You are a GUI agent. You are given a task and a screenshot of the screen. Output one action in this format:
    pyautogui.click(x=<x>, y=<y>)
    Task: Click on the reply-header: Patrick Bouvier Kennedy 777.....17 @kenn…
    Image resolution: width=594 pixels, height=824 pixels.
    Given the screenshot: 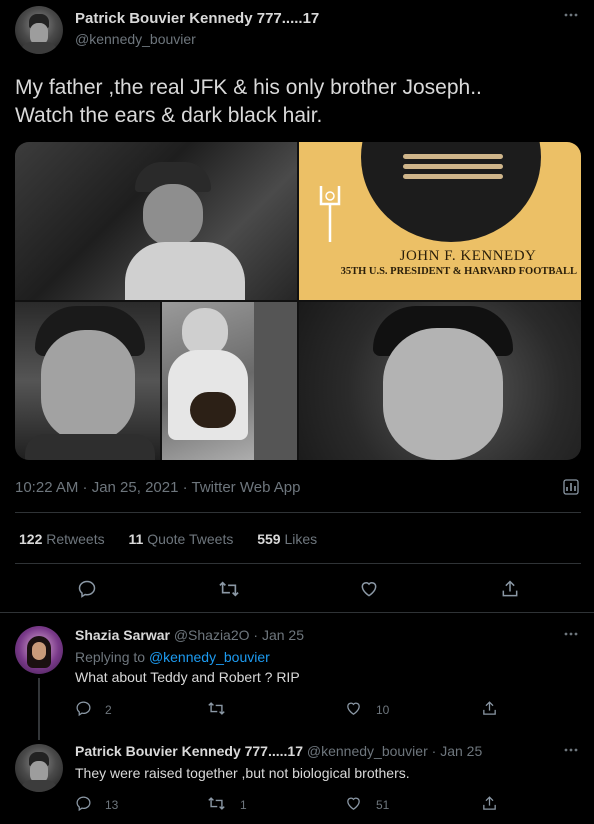 What is the action you would take?
    pyautogui.click(x=278, y=751)
    